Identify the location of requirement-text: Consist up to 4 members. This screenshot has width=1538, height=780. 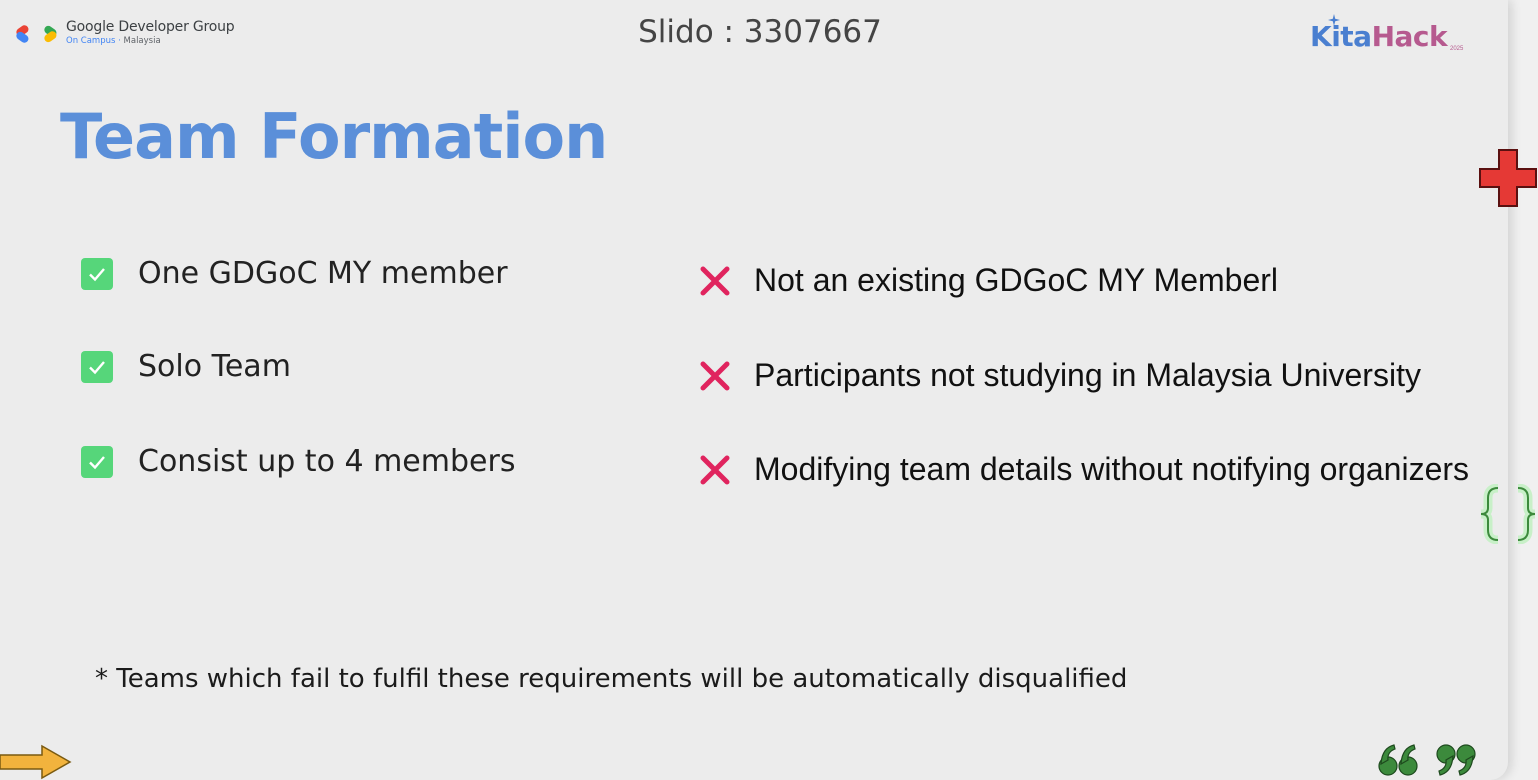
(327, 461).